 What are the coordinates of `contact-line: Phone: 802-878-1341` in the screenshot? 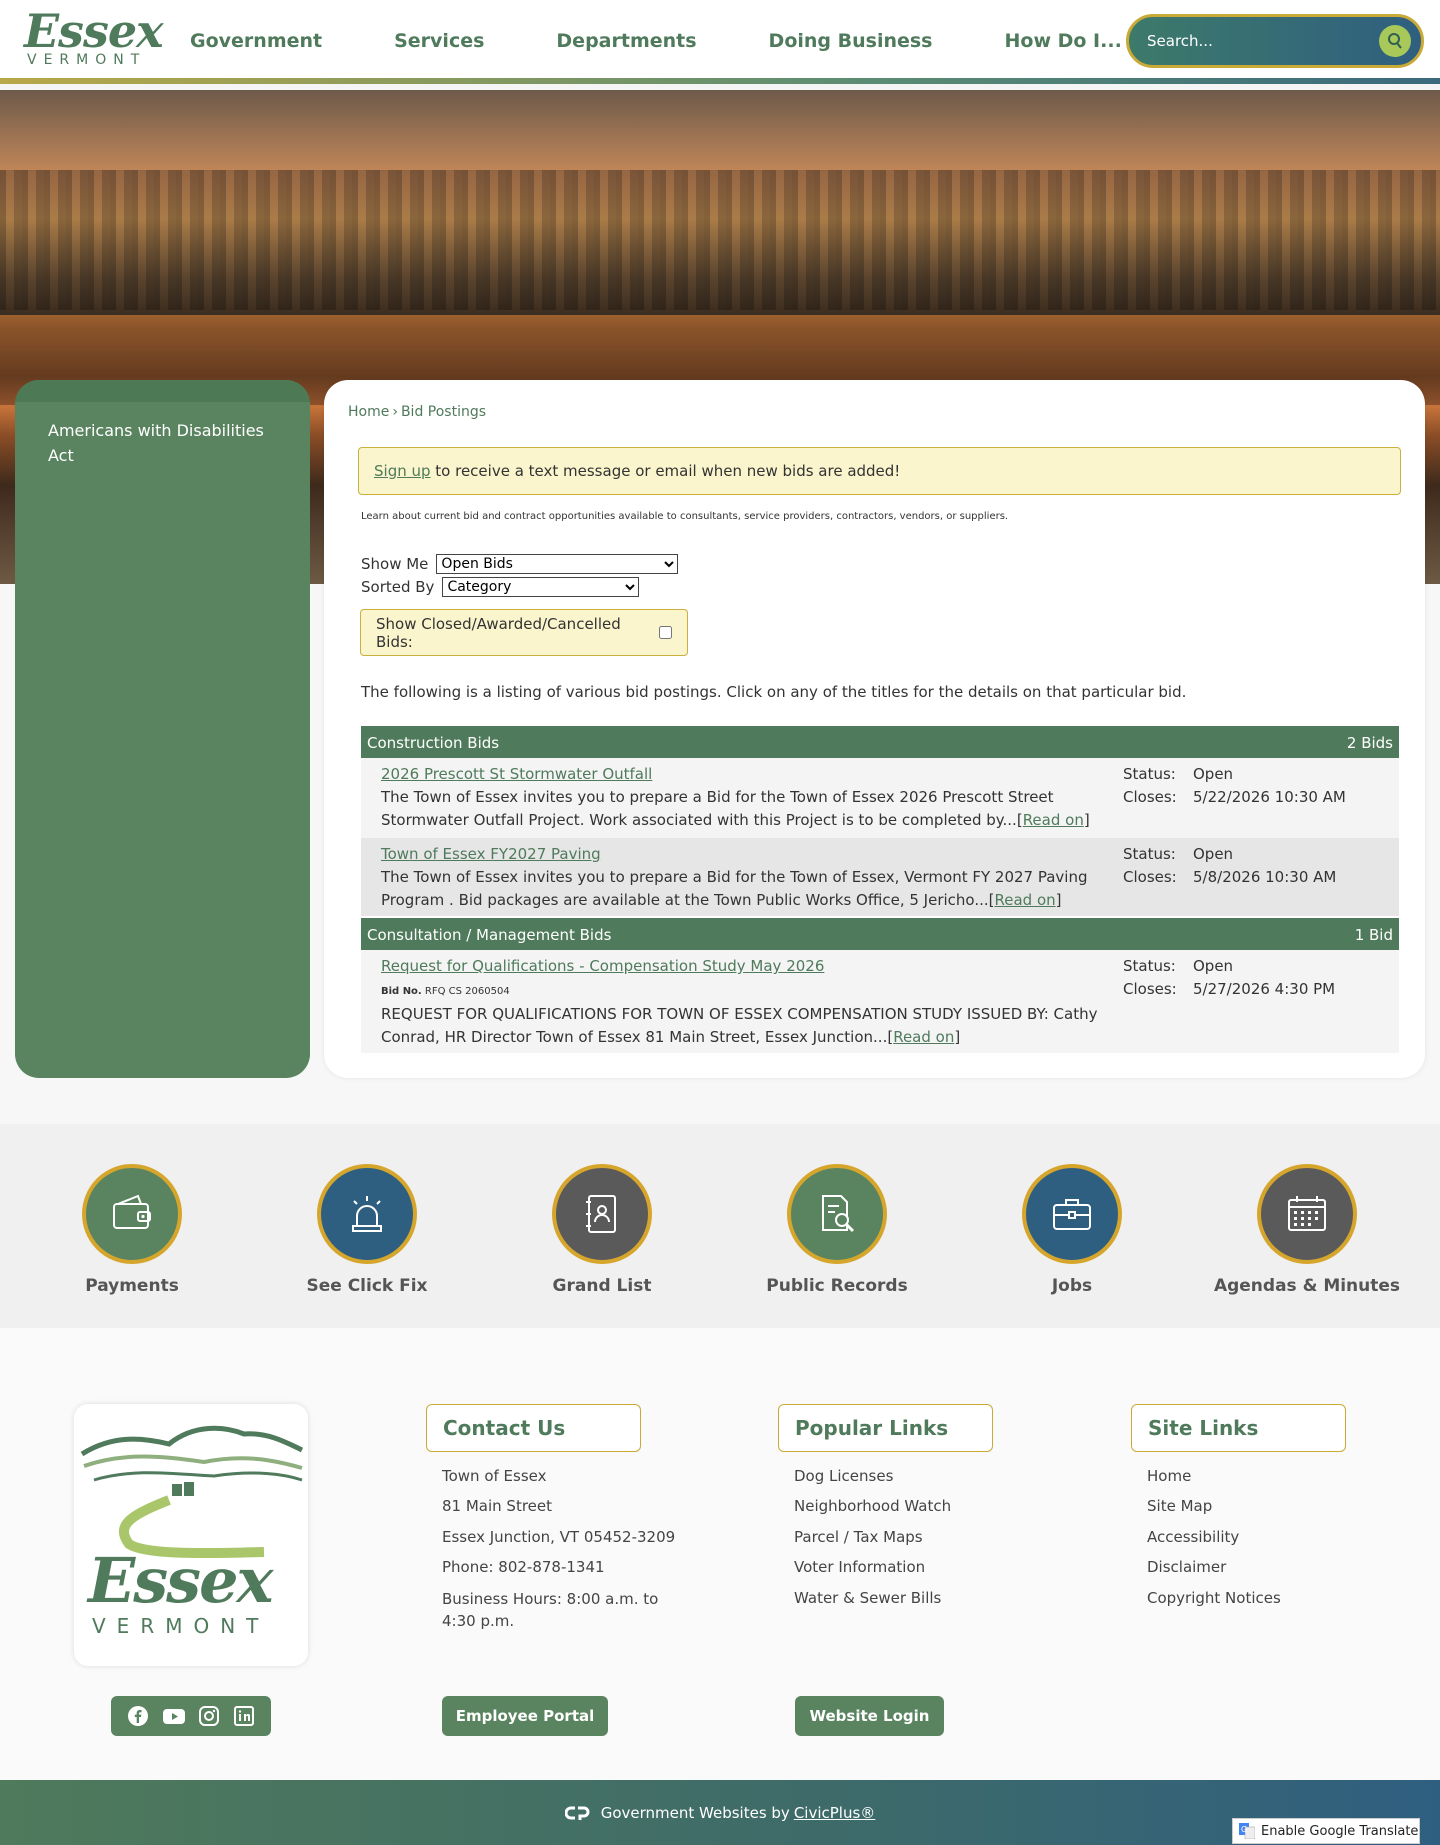 It's located at (523, 1567).